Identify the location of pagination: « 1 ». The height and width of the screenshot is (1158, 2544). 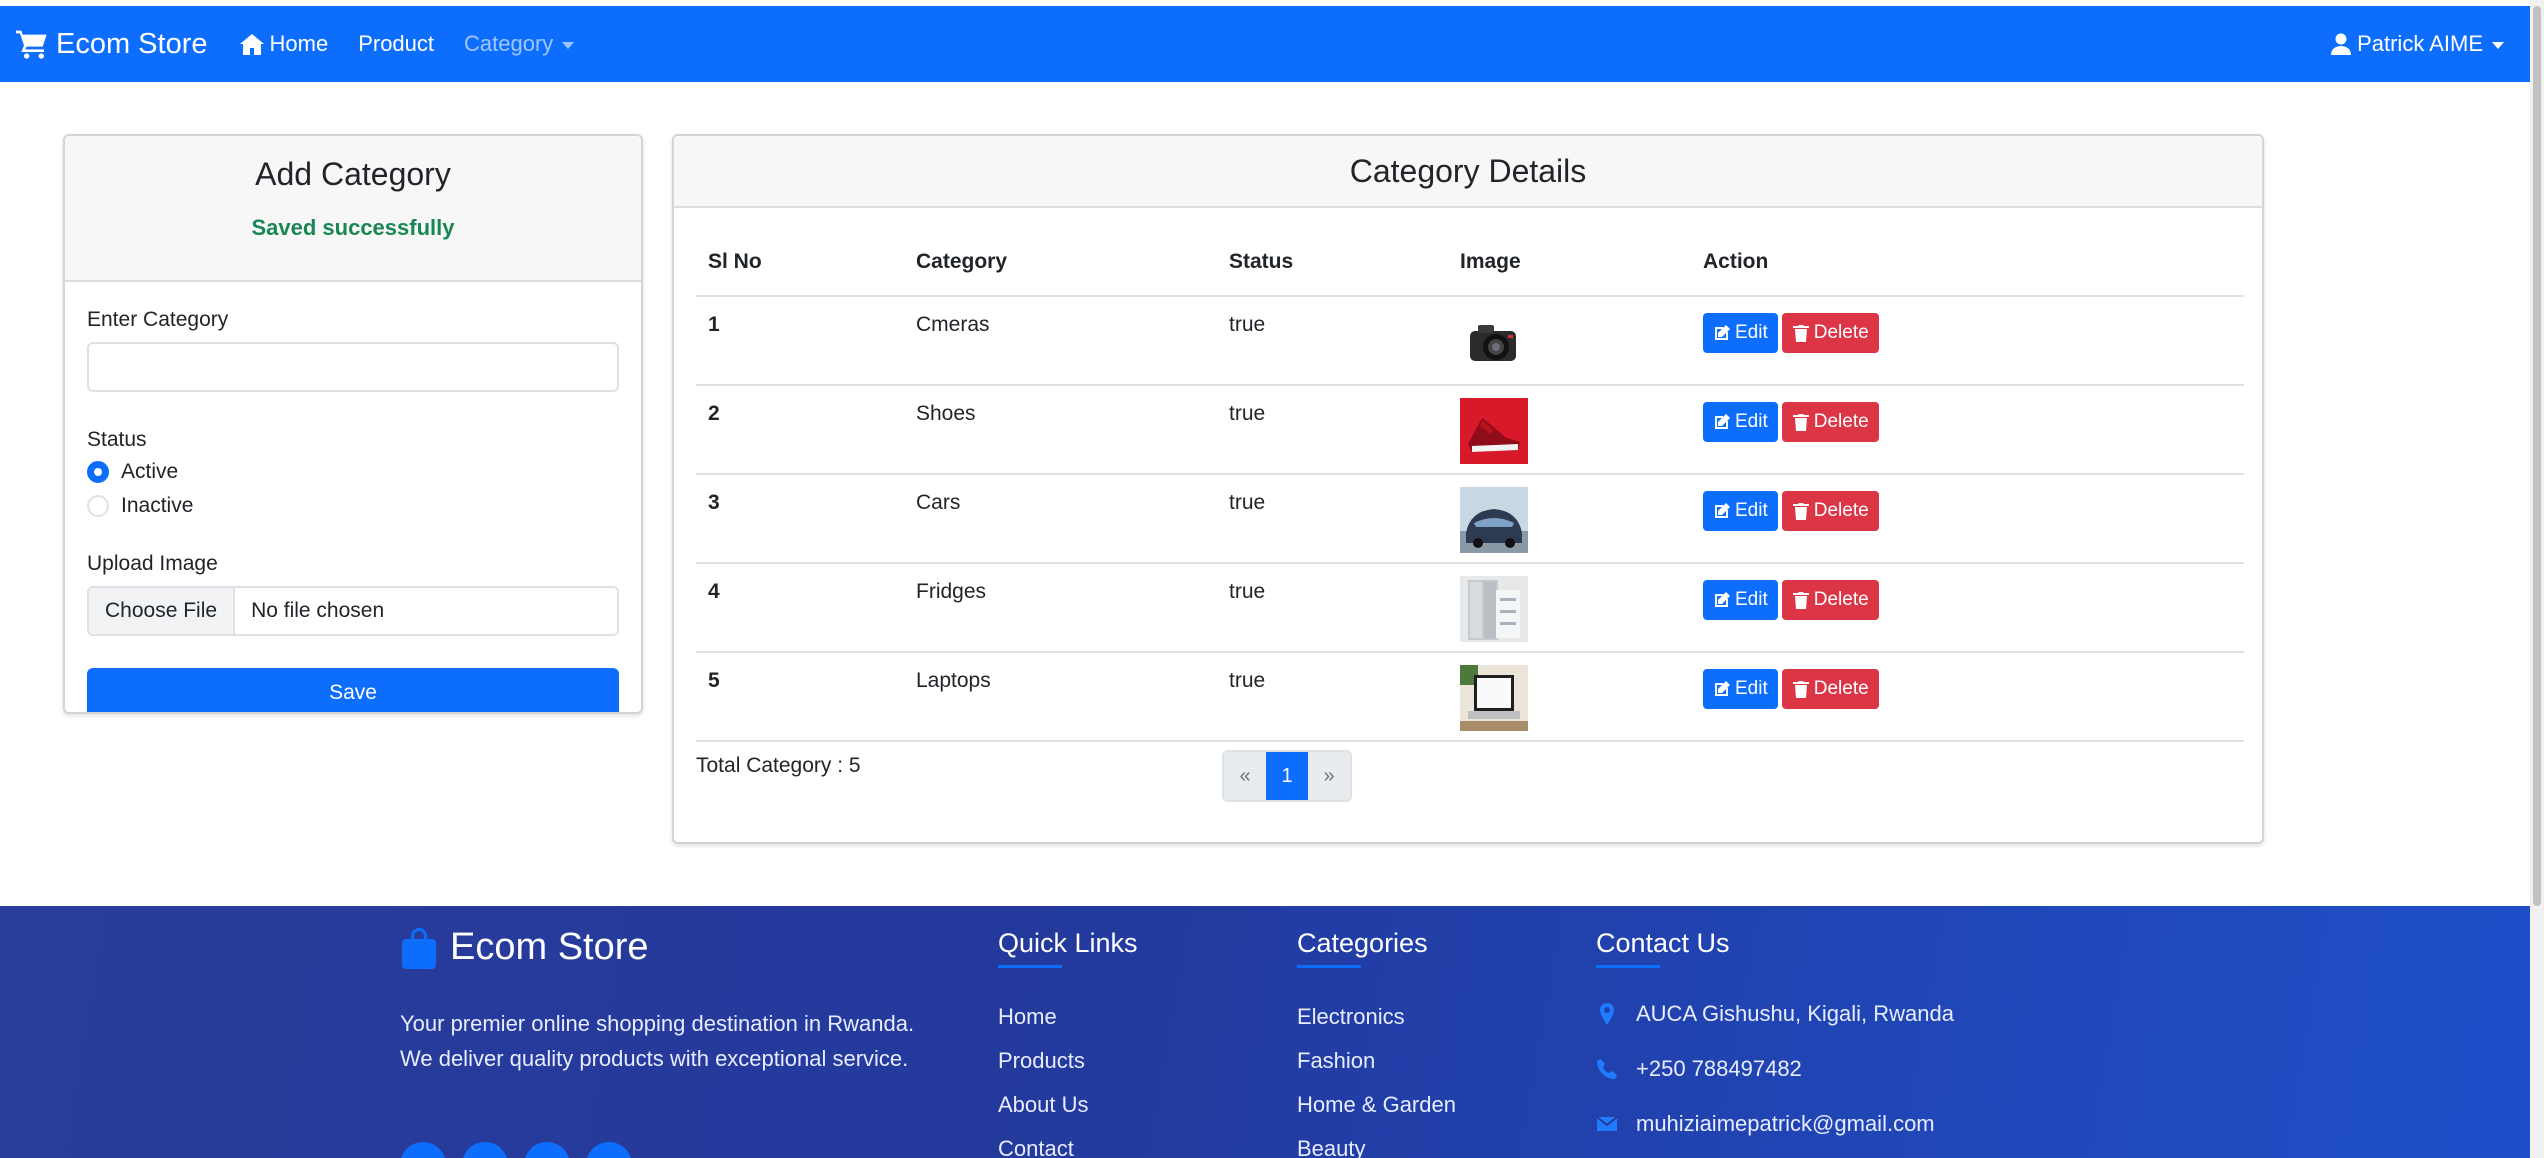
(1287, 776).